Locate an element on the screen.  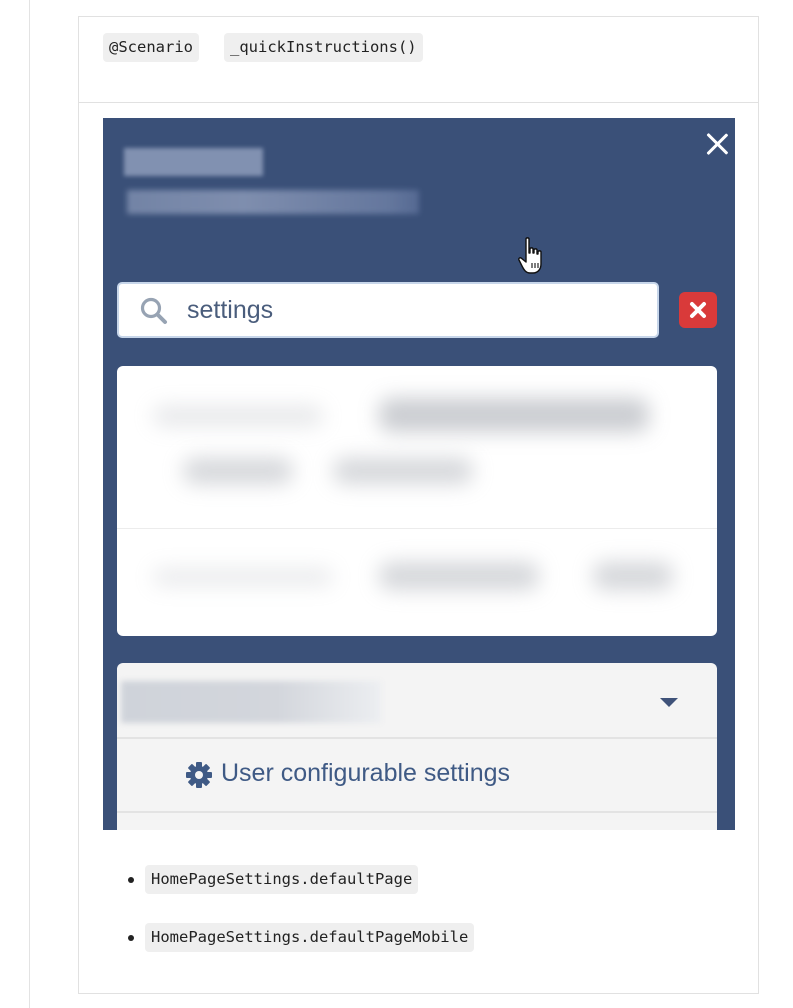
results-divider is located at coordinates (417, 528).